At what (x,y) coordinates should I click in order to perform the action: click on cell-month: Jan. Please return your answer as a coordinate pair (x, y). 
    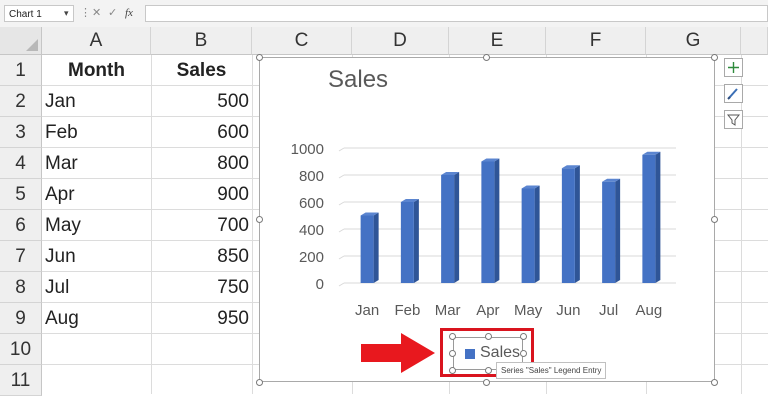
    Looking at the image, I should click on (96, 101).